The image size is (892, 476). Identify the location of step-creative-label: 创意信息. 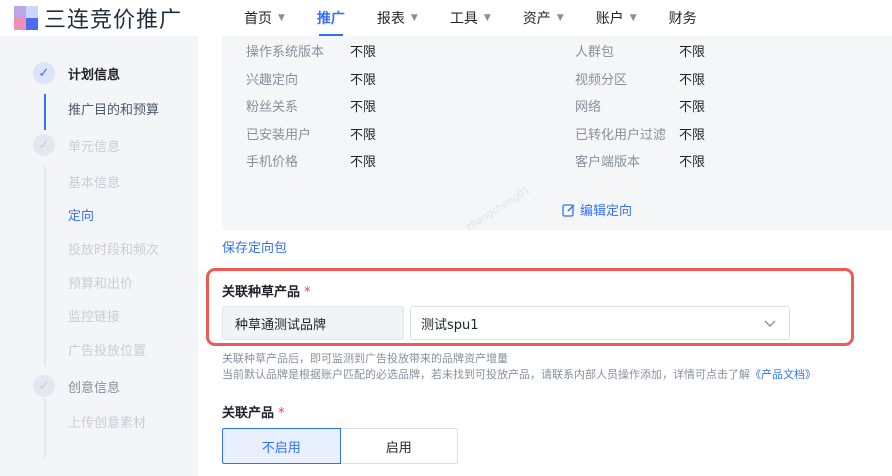
(94, 388).